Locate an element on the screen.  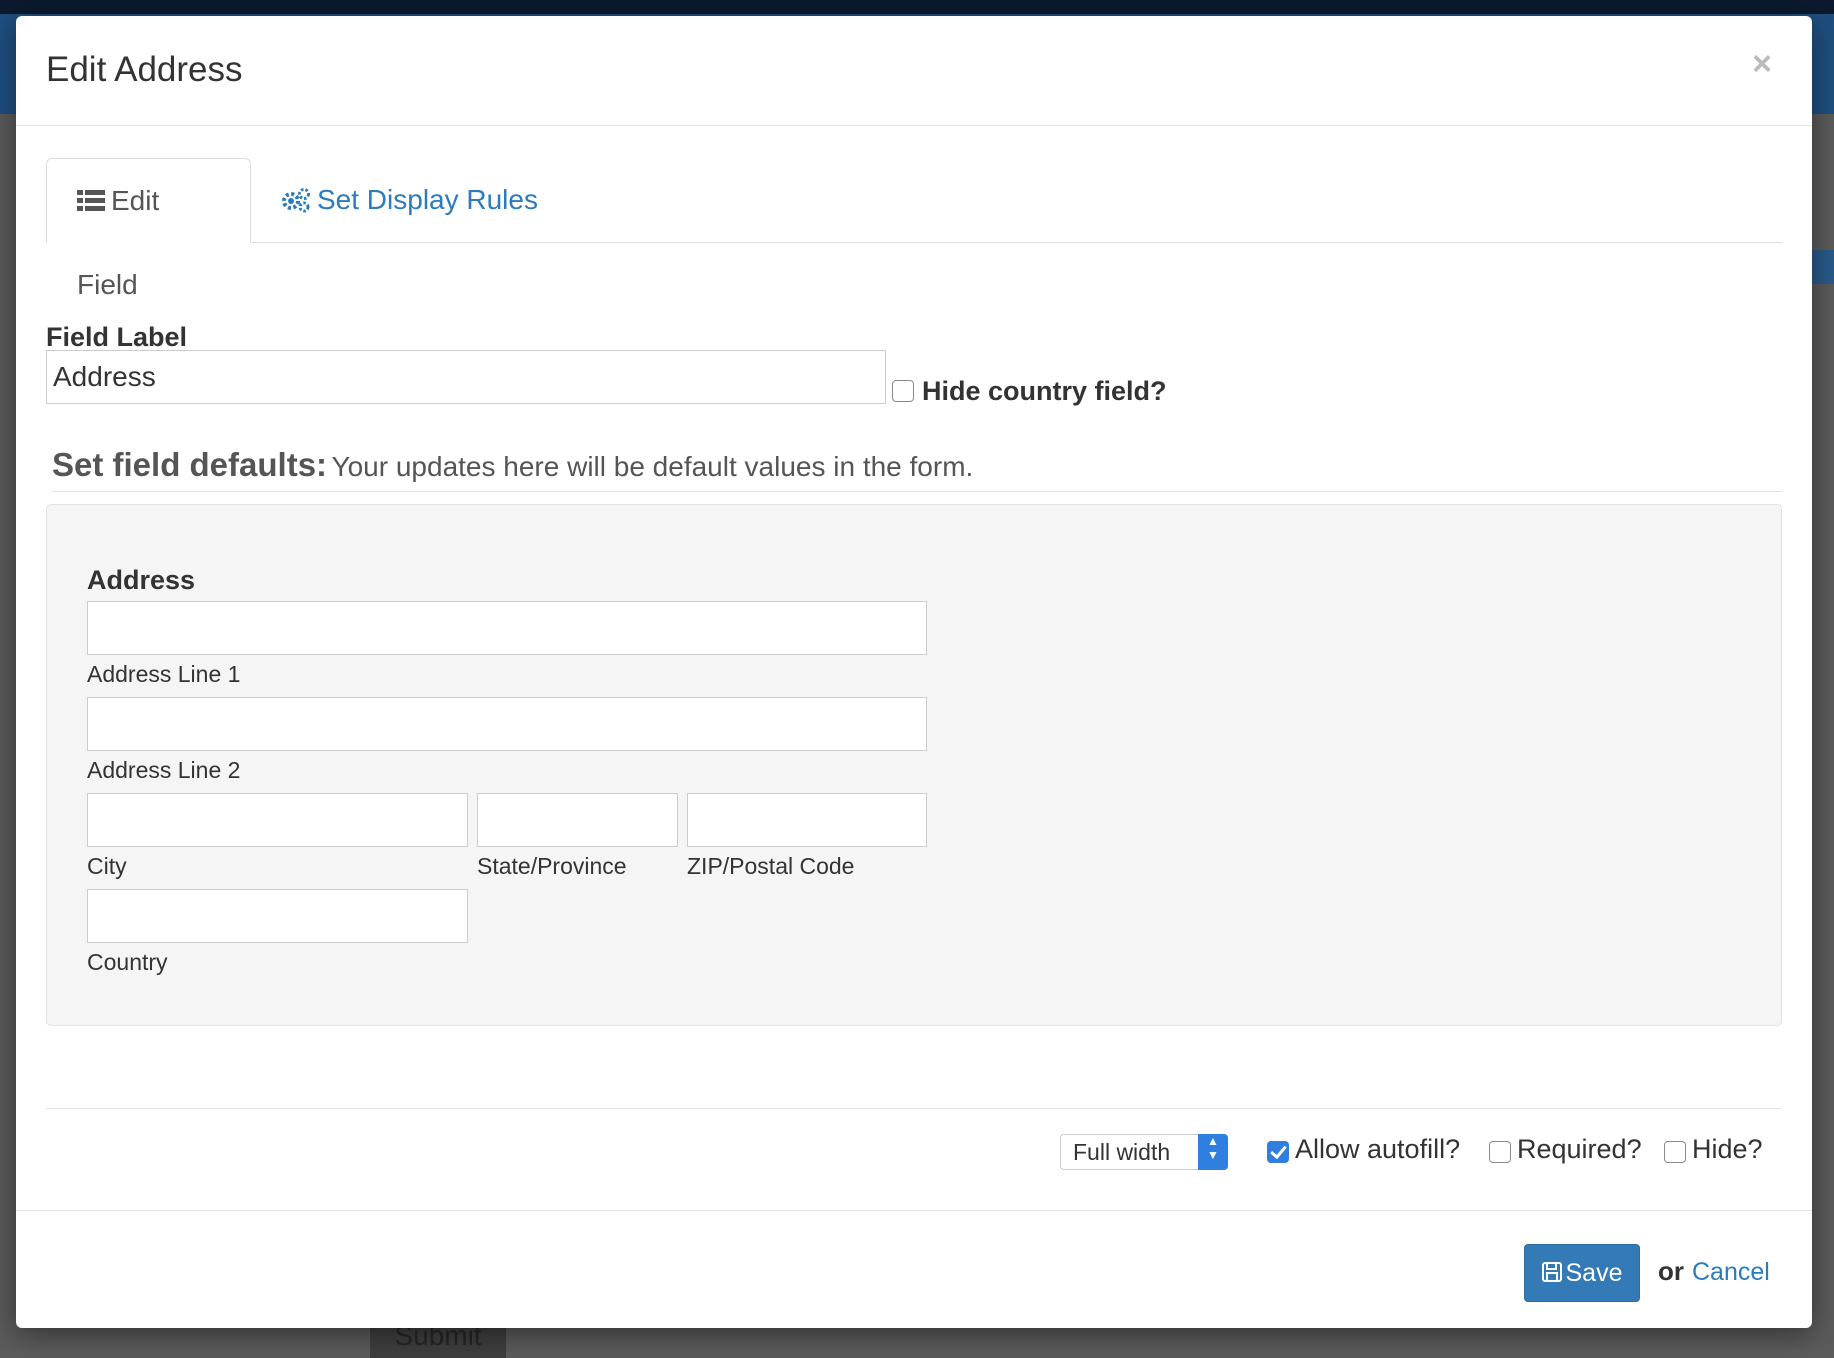
required-label: Required? is located at coordinates (1579, 1149).